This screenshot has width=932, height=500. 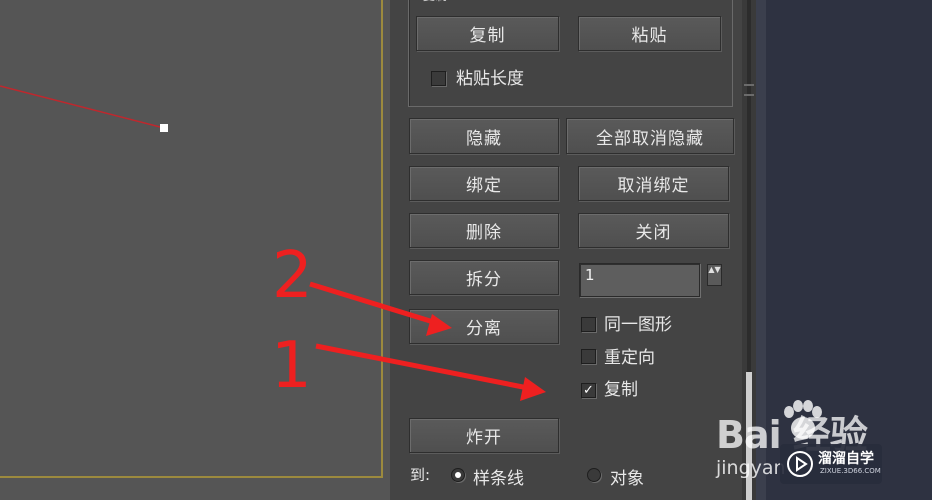 What do you see at coordinates (487, 33) in the screenshot?
I see `copy-button: 复制` at bounding box center [487, 33].